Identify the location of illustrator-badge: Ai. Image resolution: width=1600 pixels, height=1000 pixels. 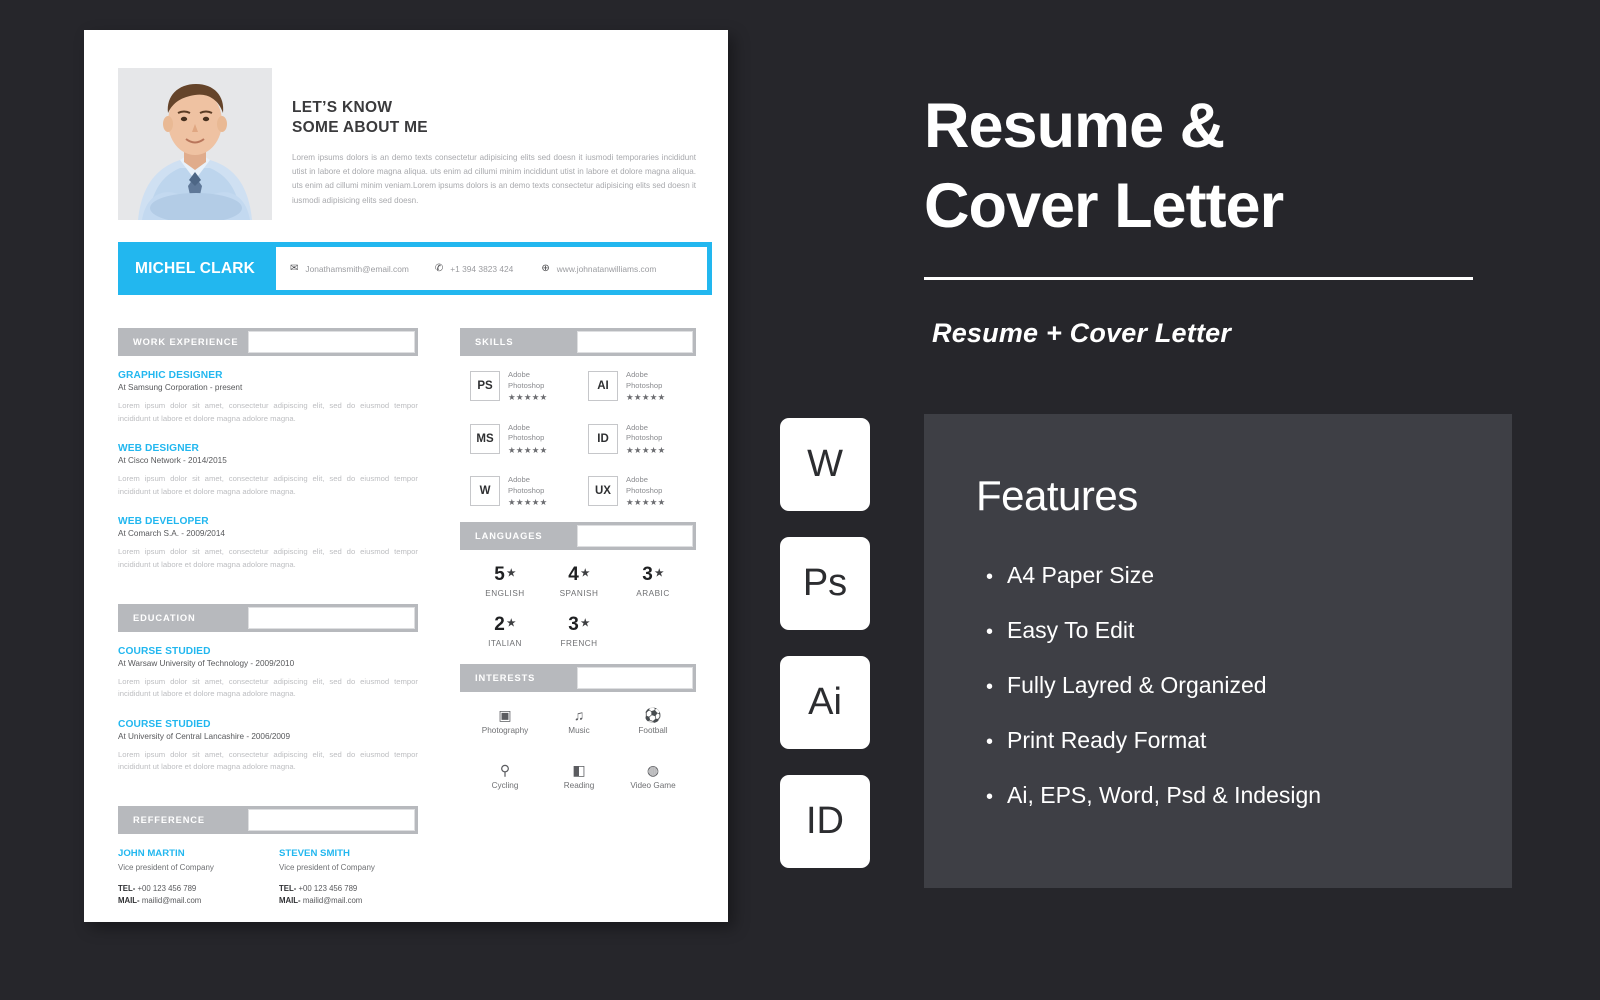
(825, 702).